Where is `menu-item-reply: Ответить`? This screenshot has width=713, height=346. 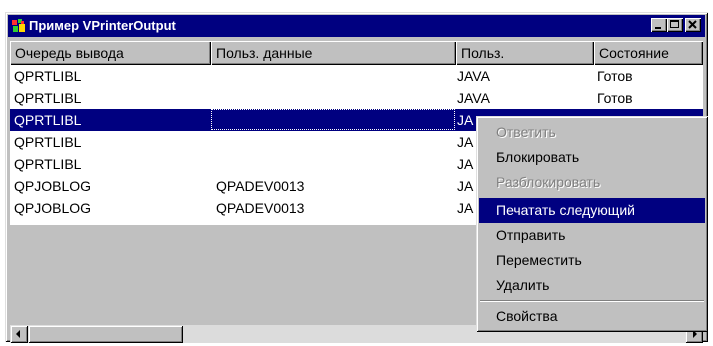
menu-item-reply: Ответить is located at coordinates (592, 132).